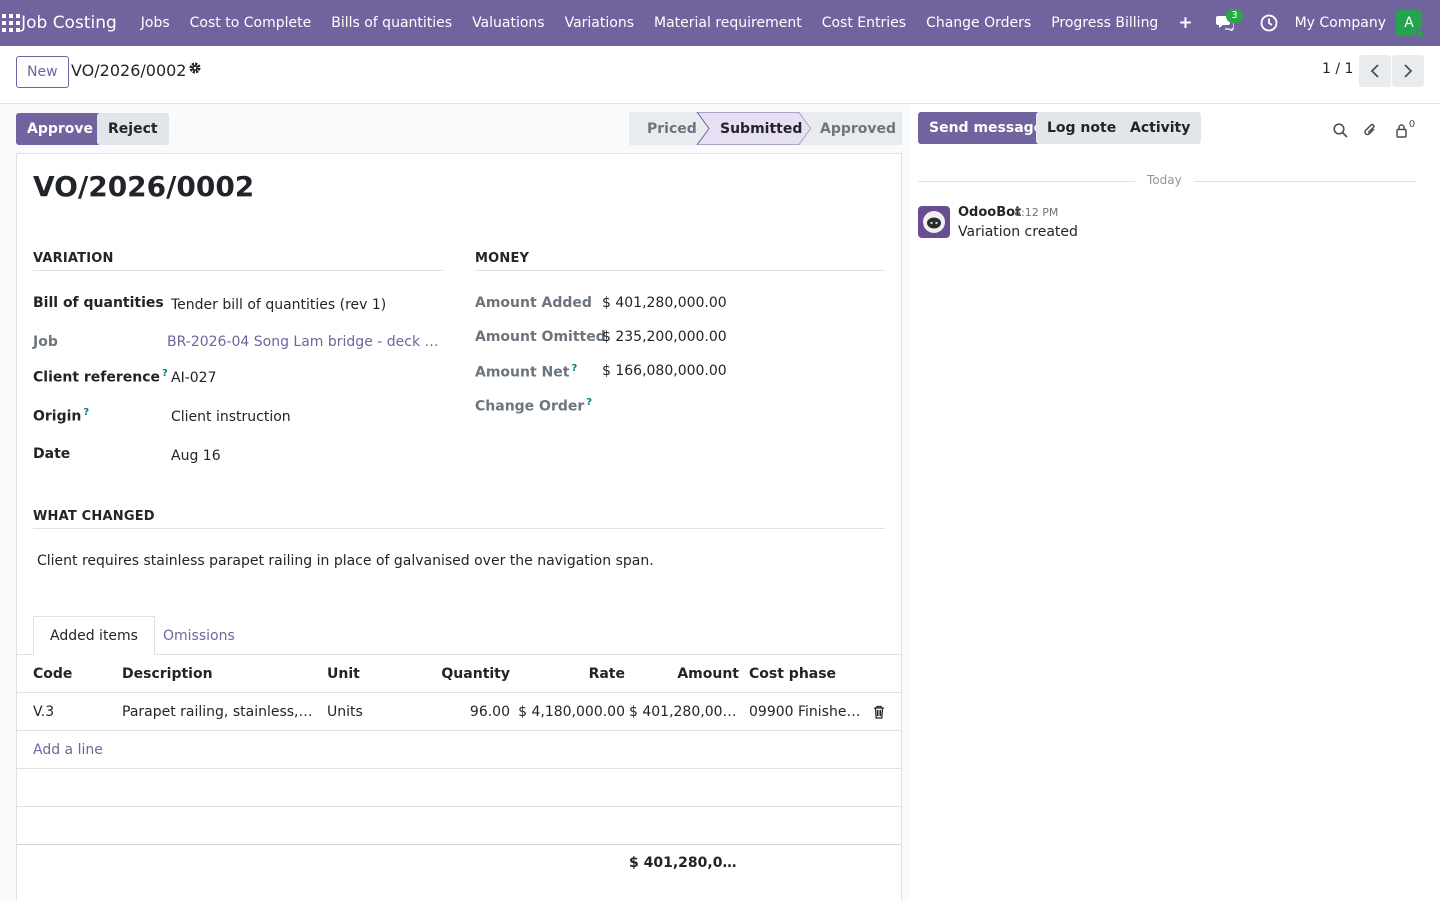 This screenshot has width=1440, height=900. I want to click on online-status-dot, so click(1420, 34).